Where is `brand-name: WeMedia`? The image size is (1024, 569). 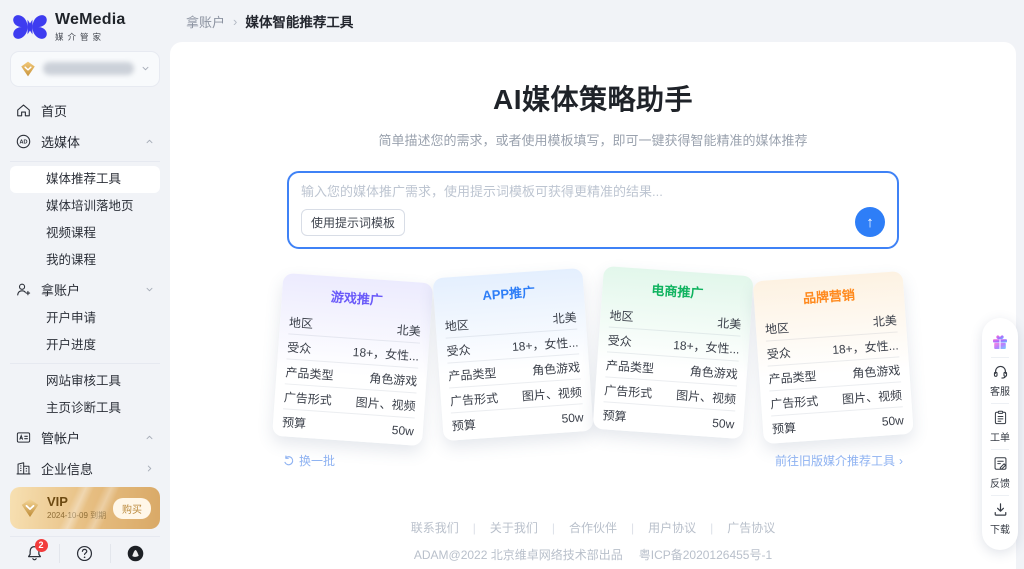 brand-name: WeMedia is located at coordinates (90, 19).